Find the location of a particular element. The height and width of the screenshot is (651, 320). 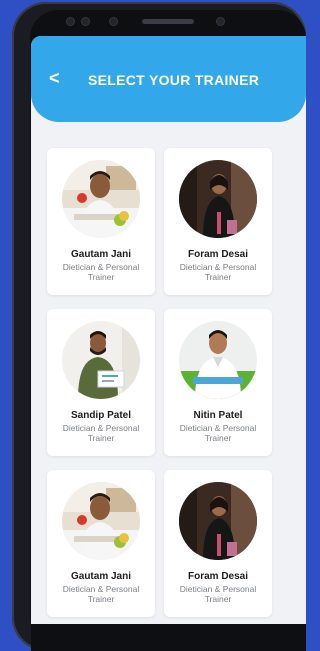

trainer-name: Nitin Patel is located at coordinates (218, 415).